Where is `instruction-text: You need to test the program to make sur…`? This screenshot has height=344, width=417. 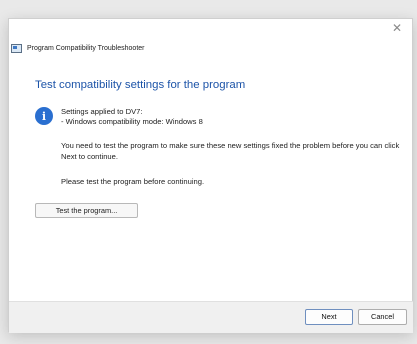 instruction-text: You need to test the program to make sur… is located at coordinates (230, 151).